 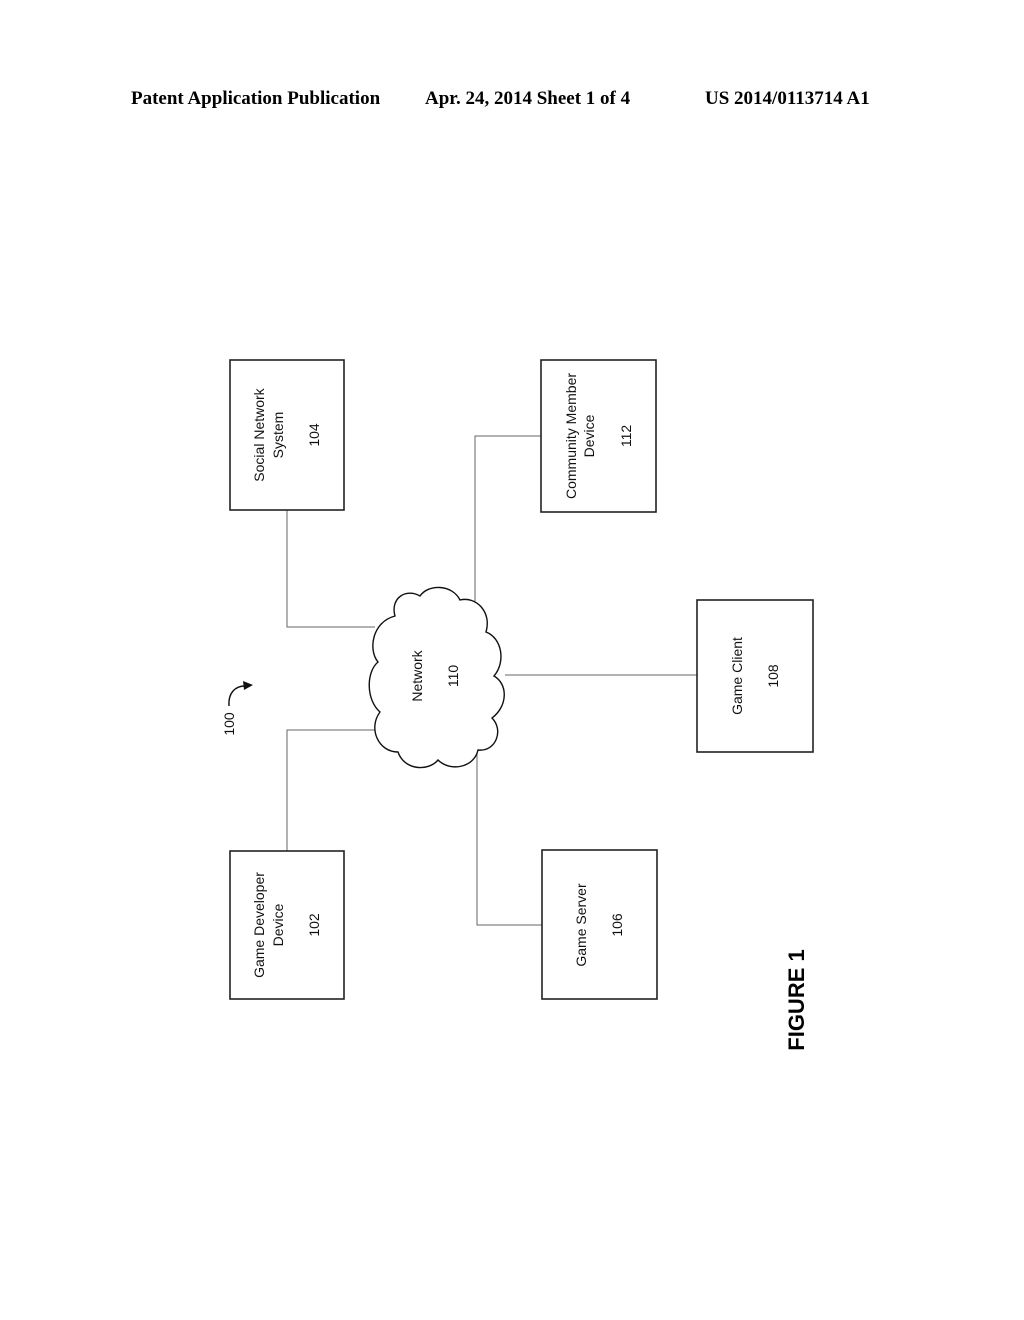 I want to click on connector-community-member, so click(x=507, y=518).